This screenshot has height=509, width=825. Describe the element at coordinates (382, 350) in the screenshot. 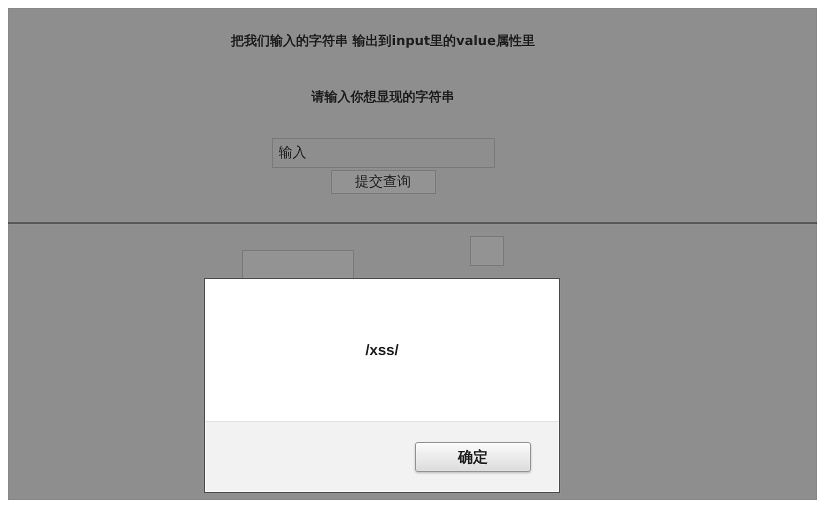

I see `alert-message: /xss/` at that location.